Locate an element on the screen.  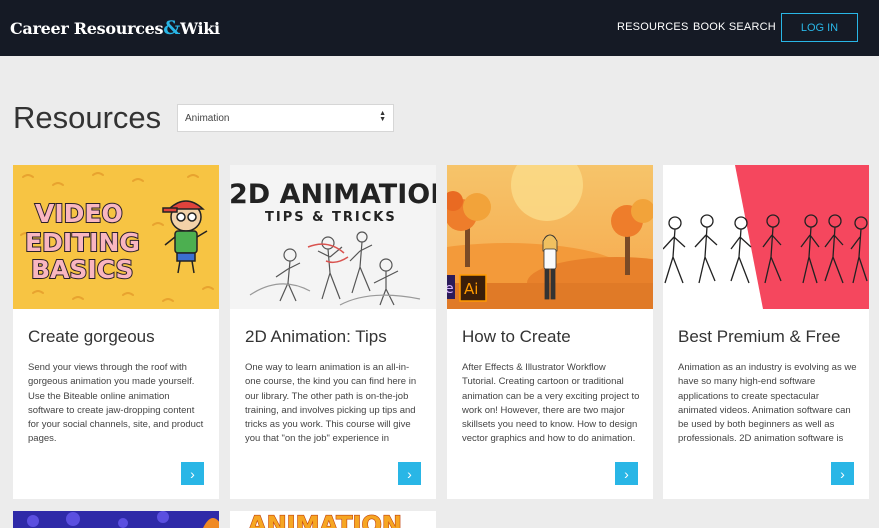
nav-book-search-link: BOOK SEARCH is located at coordinates (734, 27).